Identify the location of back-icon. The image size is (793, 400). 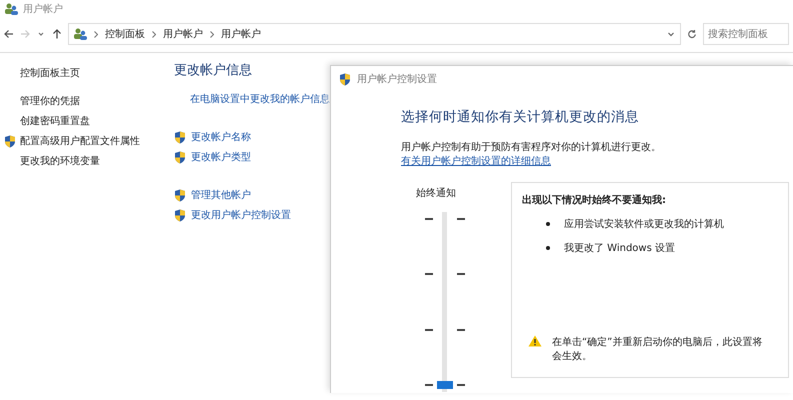
(9, 34).